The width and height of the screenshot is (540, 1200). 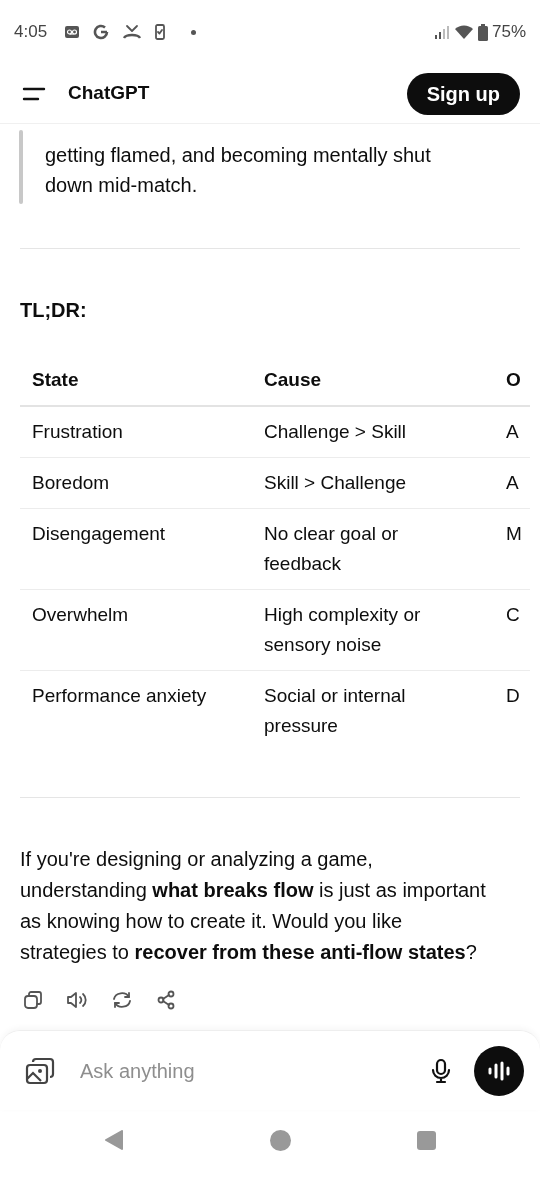 What do you see at coordinates (482, 32) in the screenshot?
I see `battery-icon` at bounding box center [482, 32].